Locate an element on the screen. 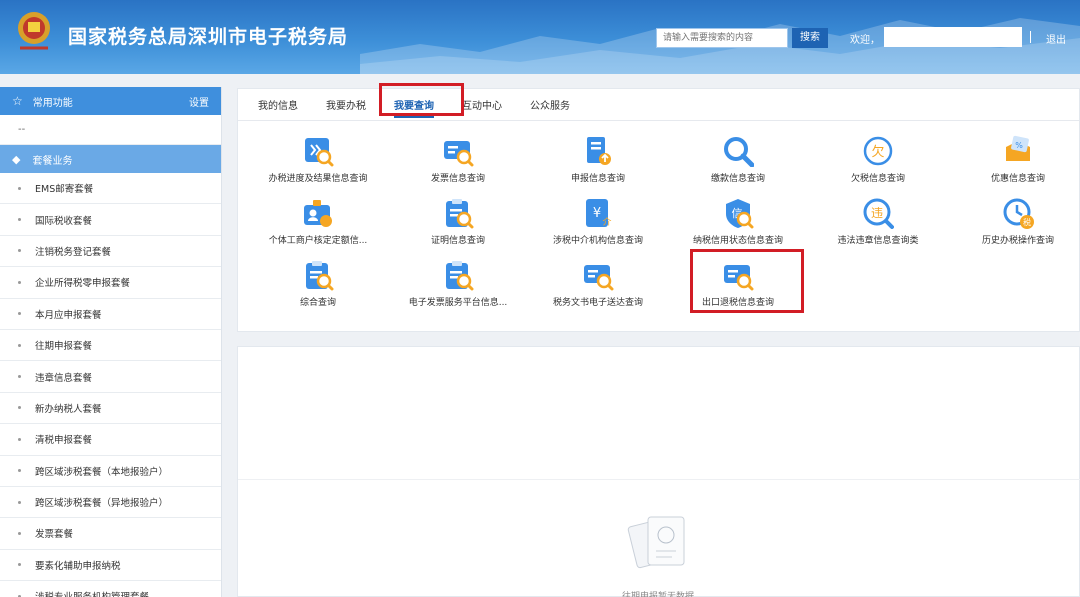 The height and width of the screenshot is (597, 1080). svg-text: 违 is located at coordinates (877, 213).